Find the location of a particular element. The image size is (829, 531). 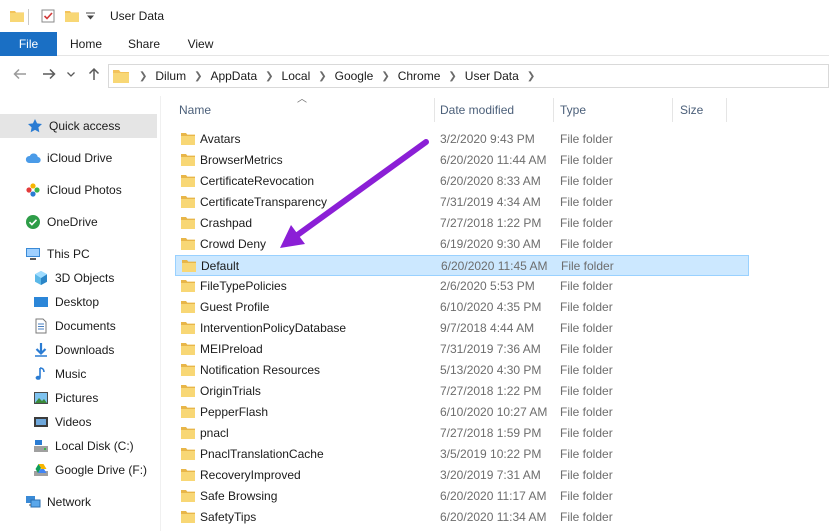

sidebar-item-pictures: Pictures is located at coordinates (49, 398).